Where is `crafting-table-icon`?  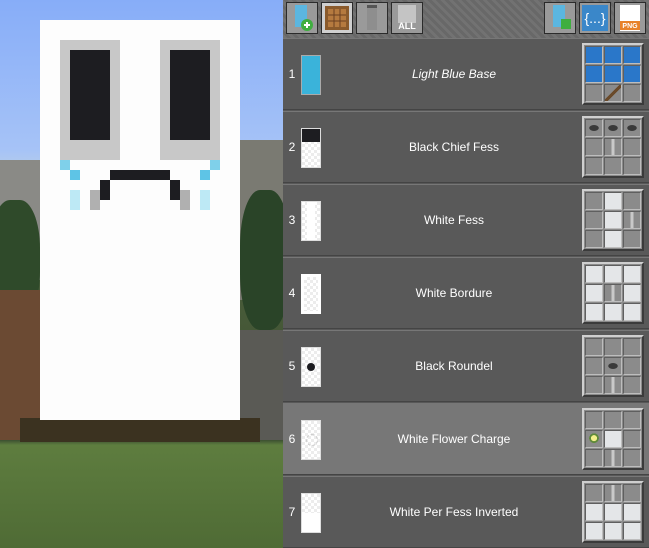
crafting-table-icon is located at coordinates (337, 18).